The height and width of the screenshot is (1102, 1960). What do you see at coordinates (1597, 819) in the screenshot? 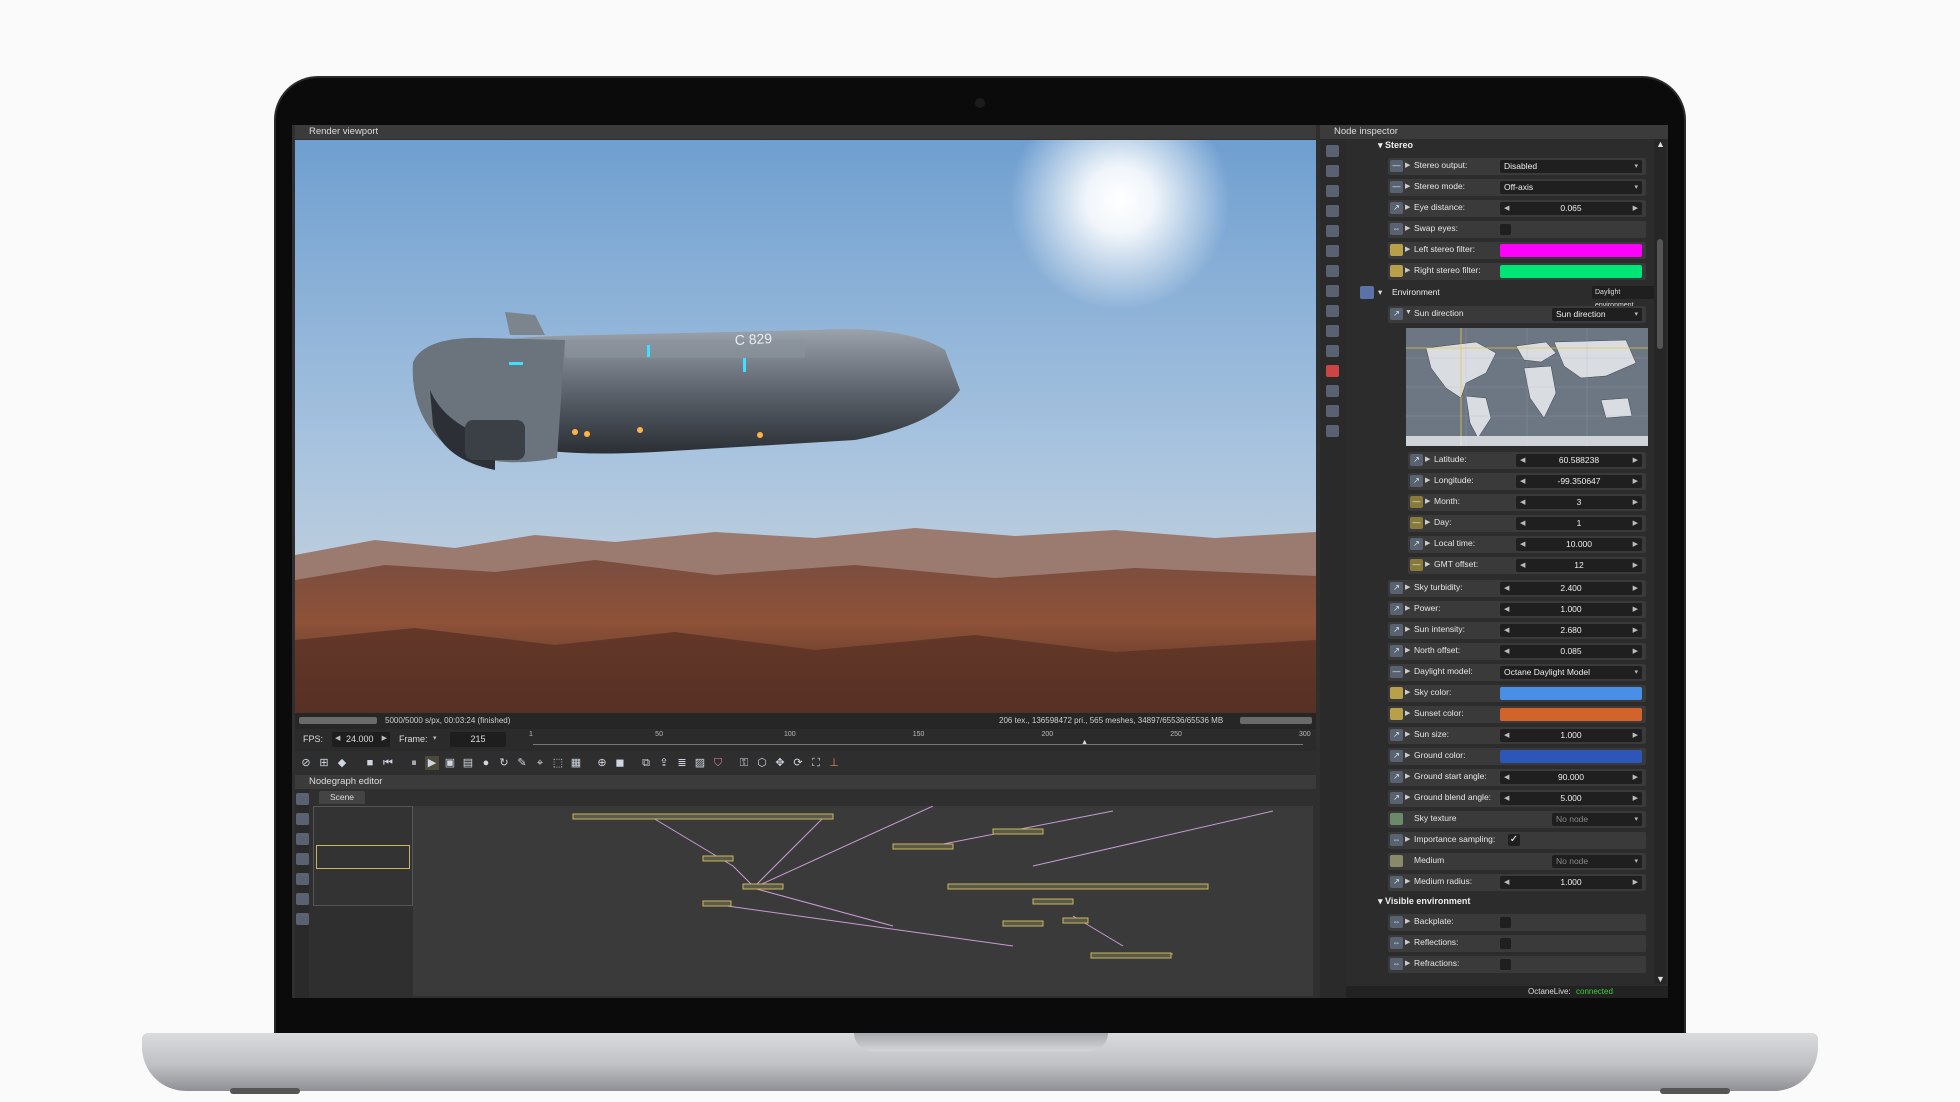
I see `sky-texture-dropdown: No node ▾` at bounding box center [1597, 819].